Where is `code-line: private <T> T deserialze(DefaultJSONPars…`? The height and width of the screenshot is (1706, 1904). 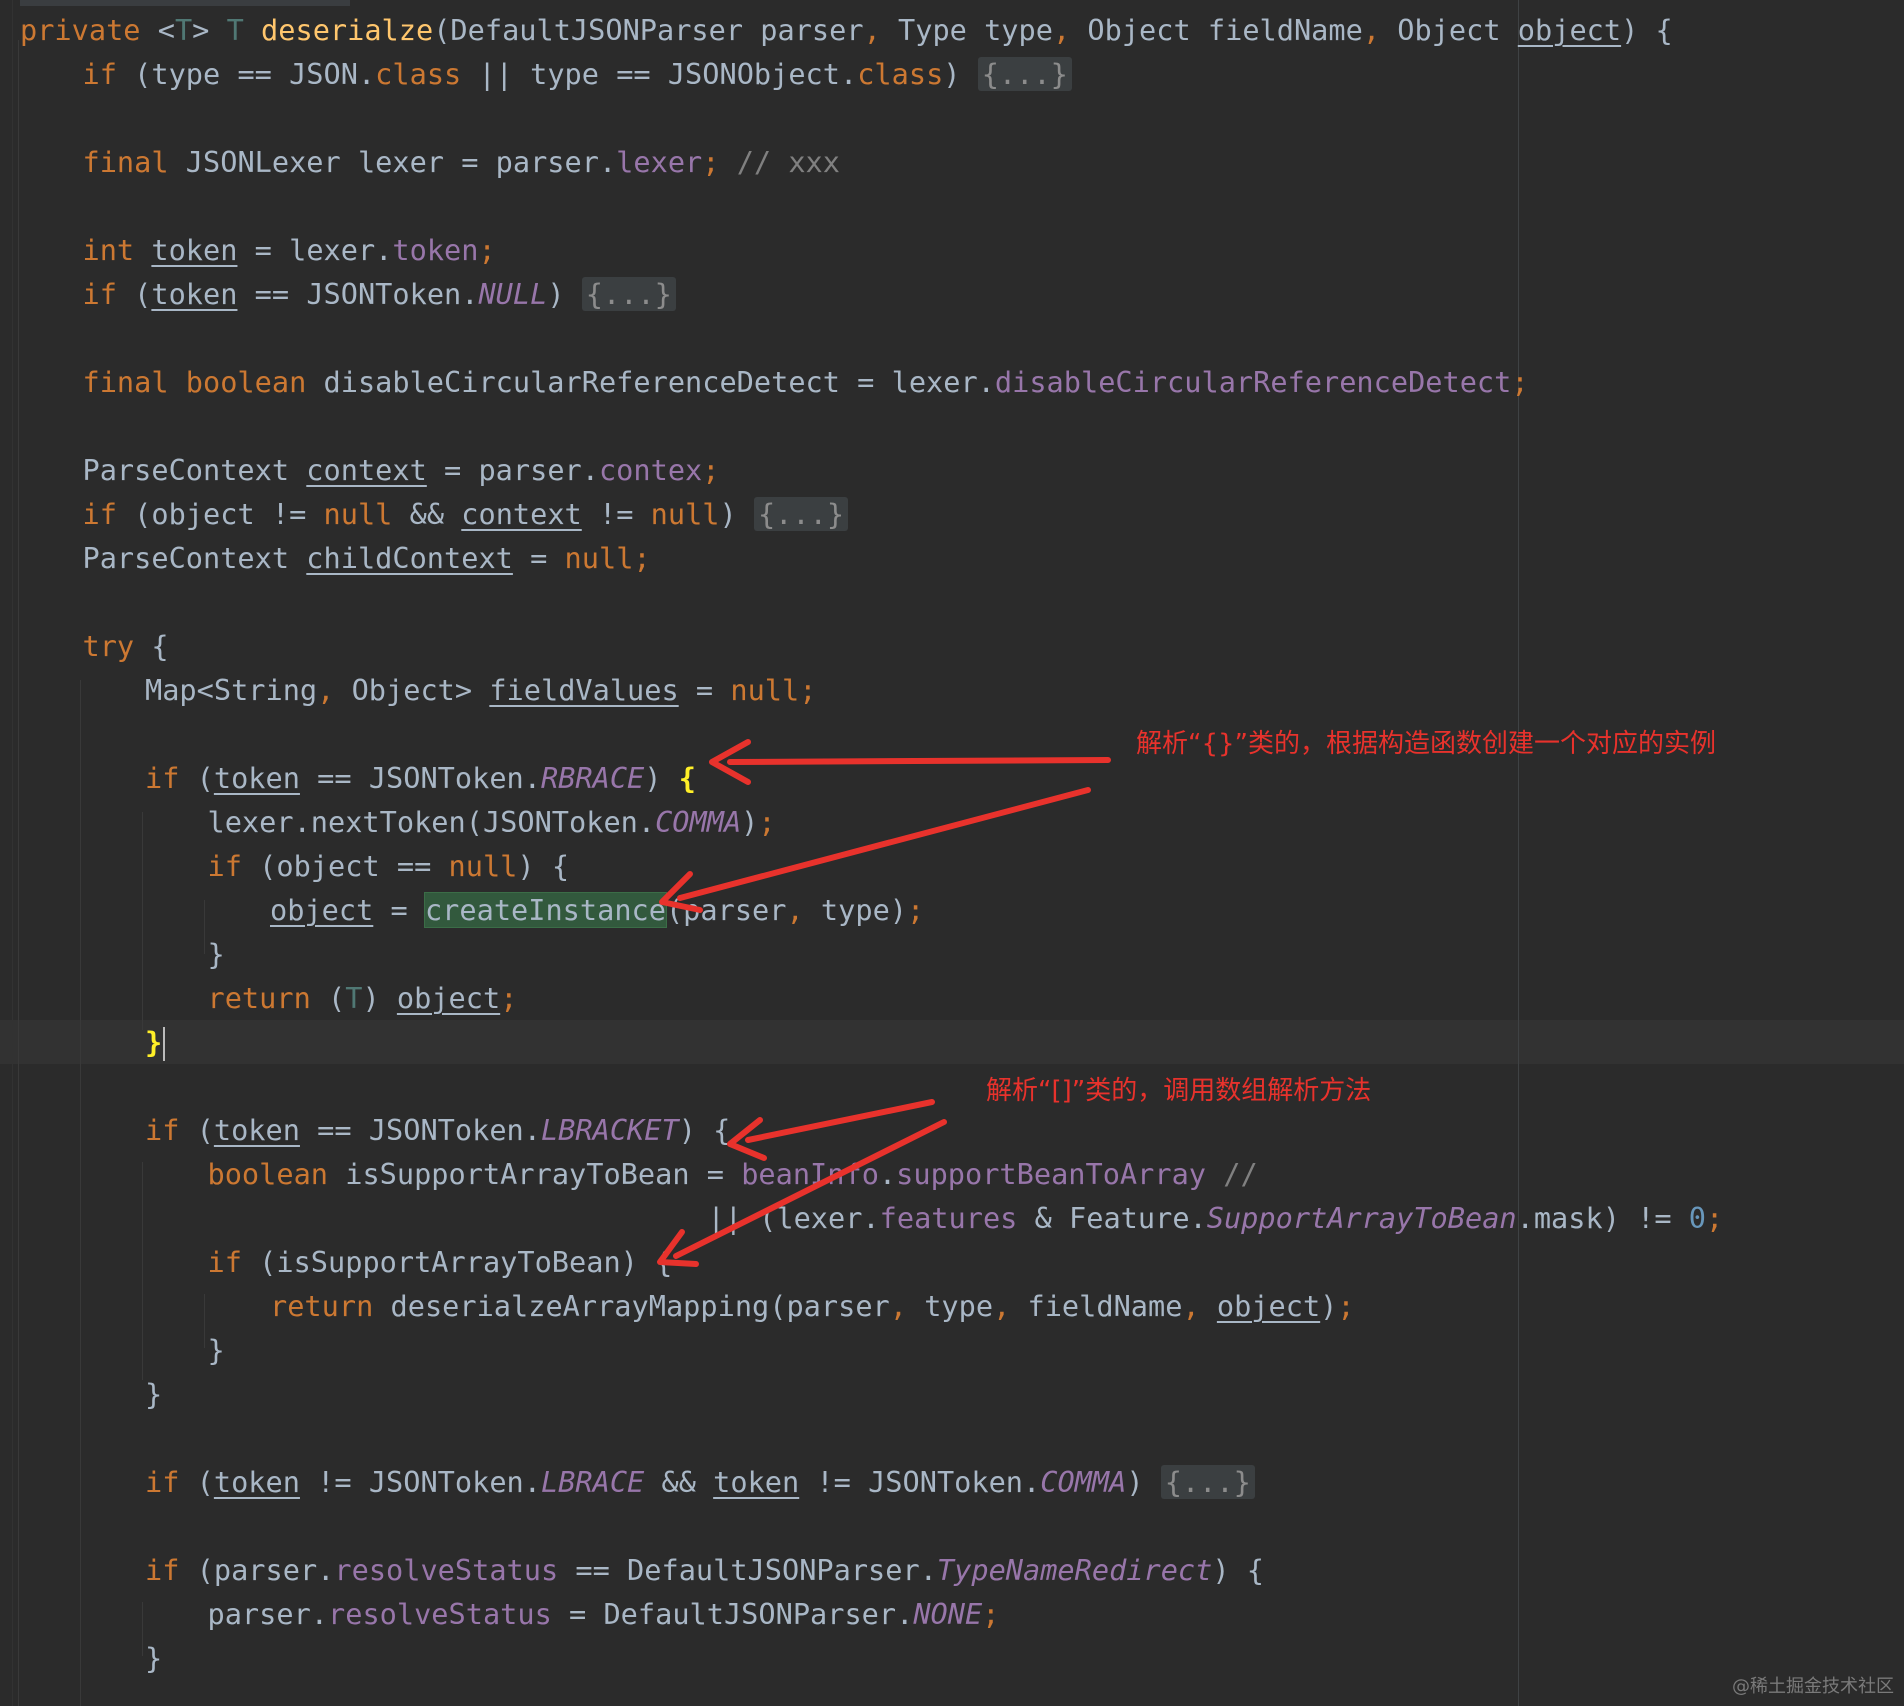
code-line: private <T> T deserialze(DefaultJSONPars… is located at coordinates (846, 30).